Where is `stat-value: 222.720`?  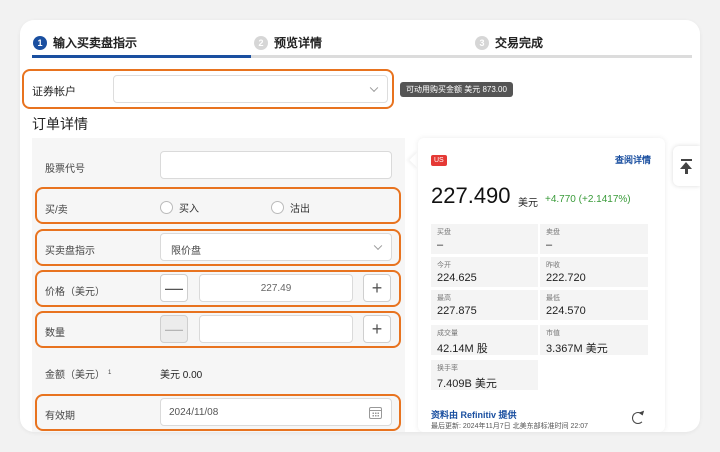
stat-value: 222.720 is located at coordinates (566, 278).